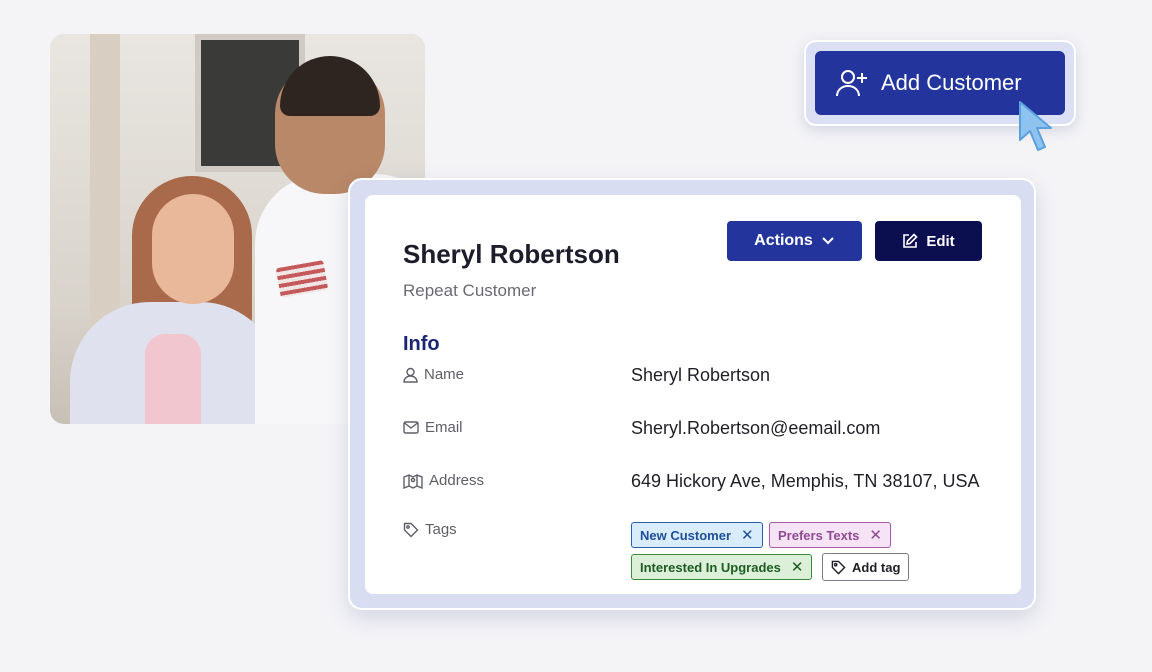  What do you see at coordinates (173, 379) in the screenshot?
I see `photo-woman-shirt` at bounding box center [173, 379].